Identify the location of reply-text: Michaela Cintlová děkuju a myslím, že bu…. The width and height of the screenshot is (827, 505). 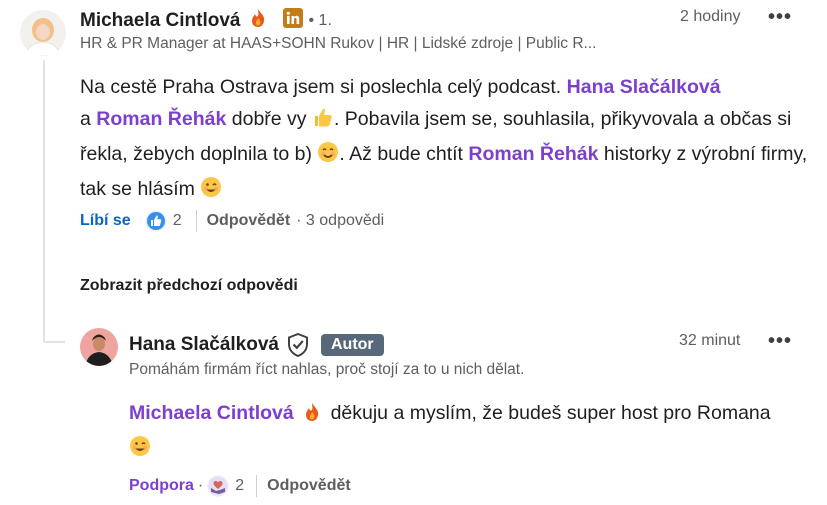
(474, 432).